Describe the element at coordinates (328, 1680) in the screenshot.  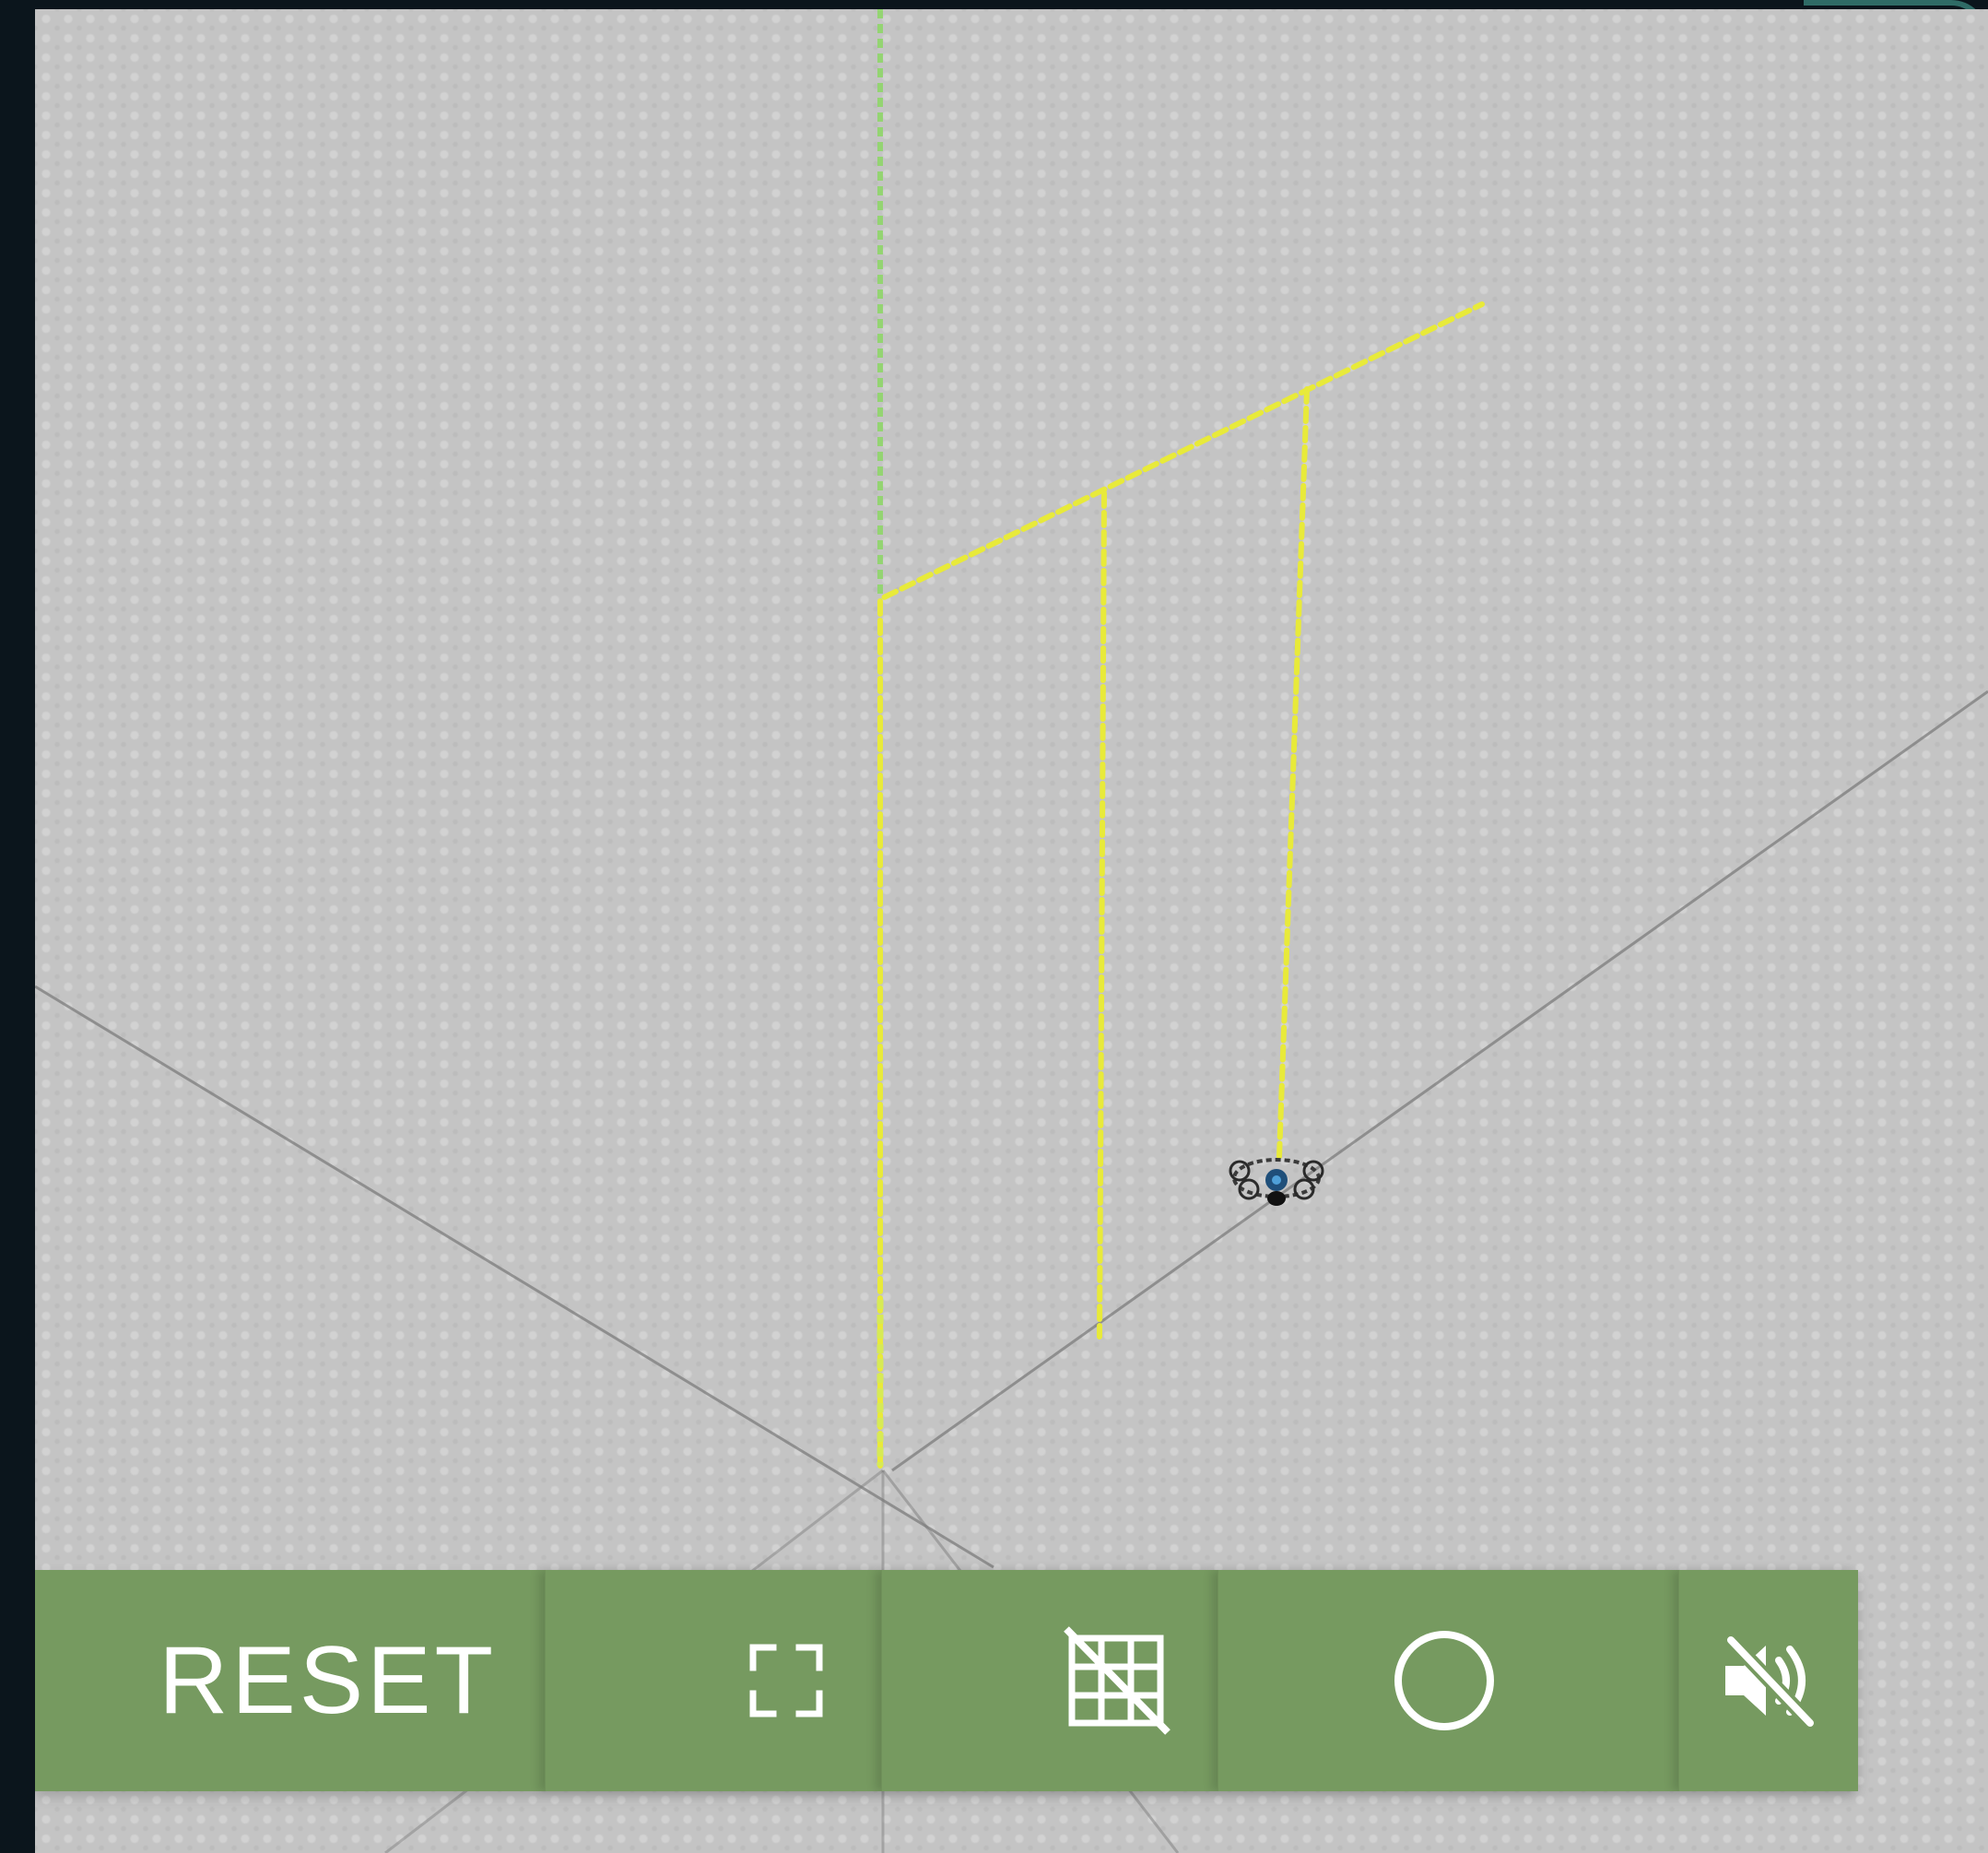
I see `reset-button-label: RESET` at that location.